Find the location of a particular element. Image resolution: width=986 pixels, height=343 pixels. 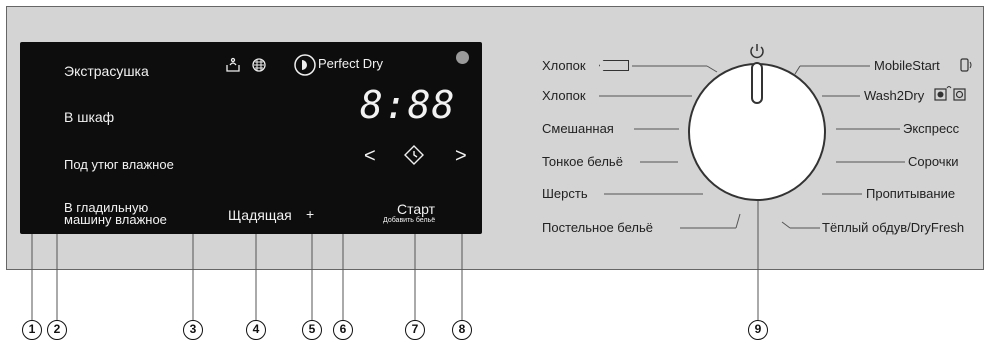

program-mixed: Смешанная is located at coordinates (578, 129).